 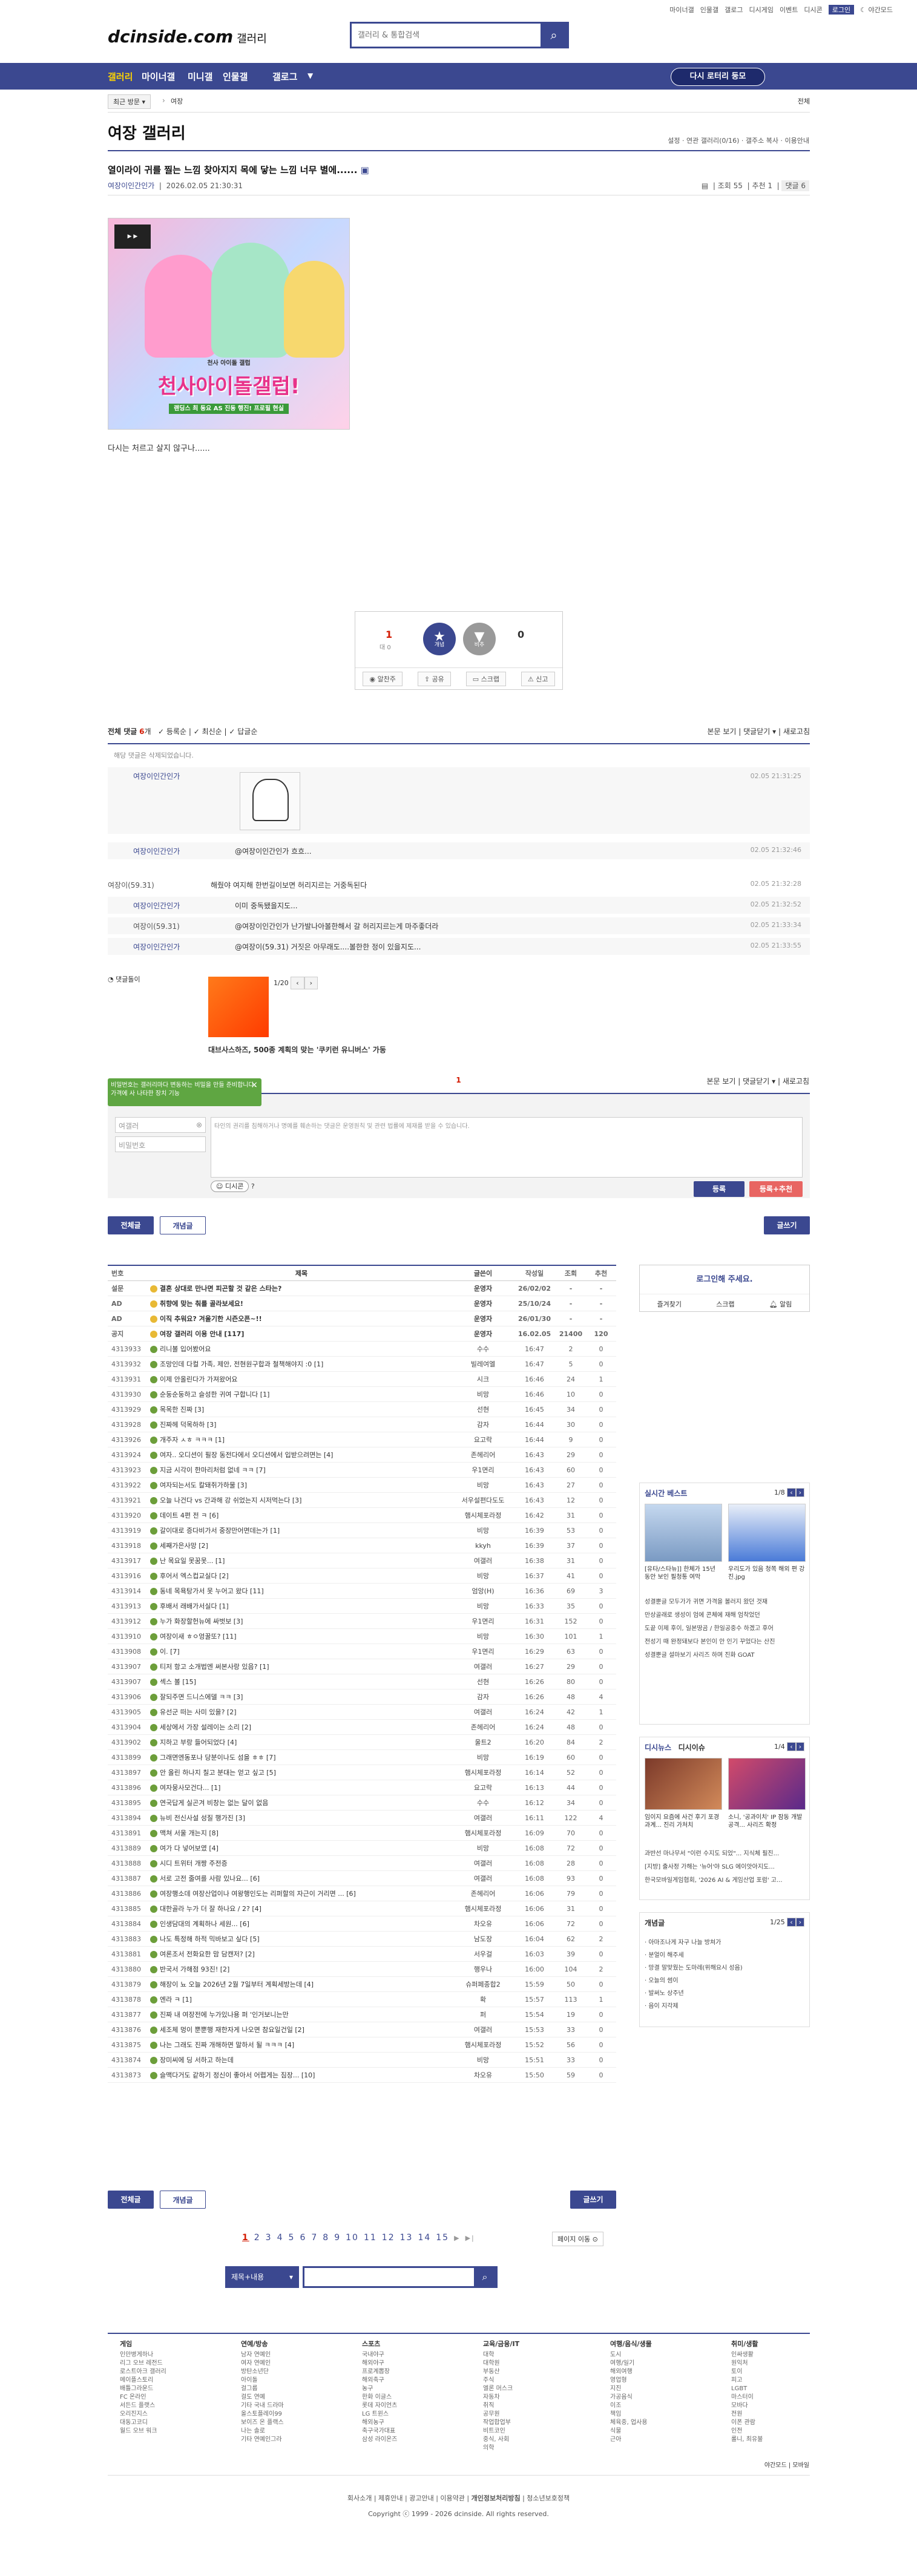 I want to click on page-link: 2, so click(x=257, y=2238).